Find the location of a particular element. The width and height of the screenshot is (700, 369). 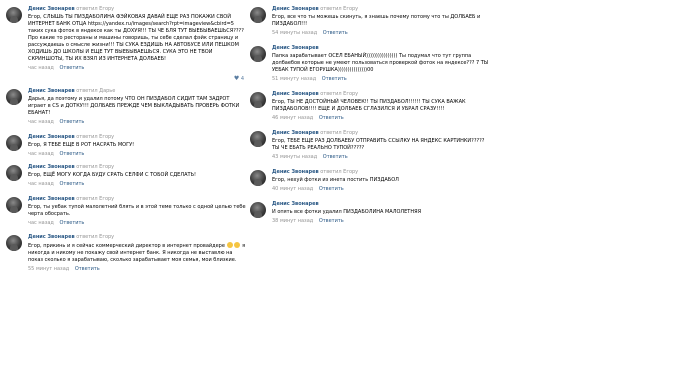

like-button: ♥ 4 is located at coordinates (239, 79).